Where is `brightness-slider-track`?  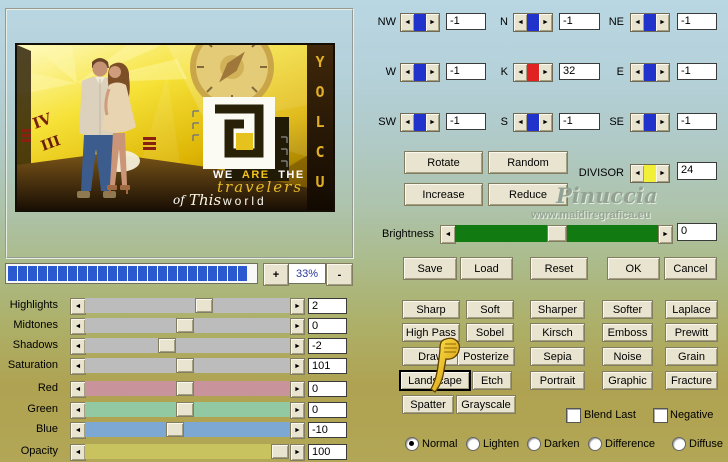
brightness-slider-track is located at coordinates (556, 233).